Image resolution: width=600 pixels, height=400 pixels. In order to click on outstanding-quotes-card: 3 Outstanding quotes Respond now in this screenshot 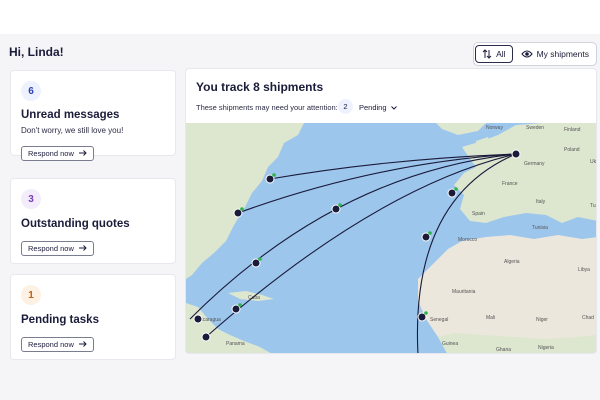, I will do `click(93, 221)`.